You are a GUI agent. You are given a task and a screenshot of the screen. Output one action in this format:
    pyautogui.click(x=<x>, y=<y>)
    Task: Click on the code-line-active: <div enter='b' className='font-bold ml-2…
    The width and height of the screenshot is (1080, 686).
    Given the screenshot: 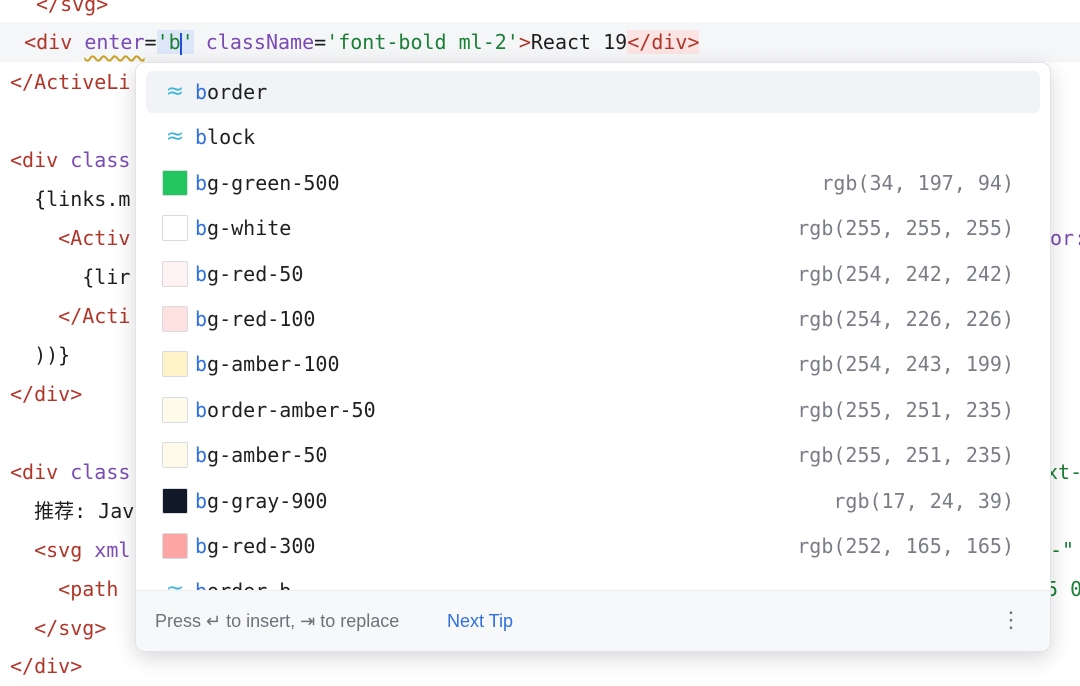 What is the action you would take?
    pyautogui.click(x=350, y=42)
    